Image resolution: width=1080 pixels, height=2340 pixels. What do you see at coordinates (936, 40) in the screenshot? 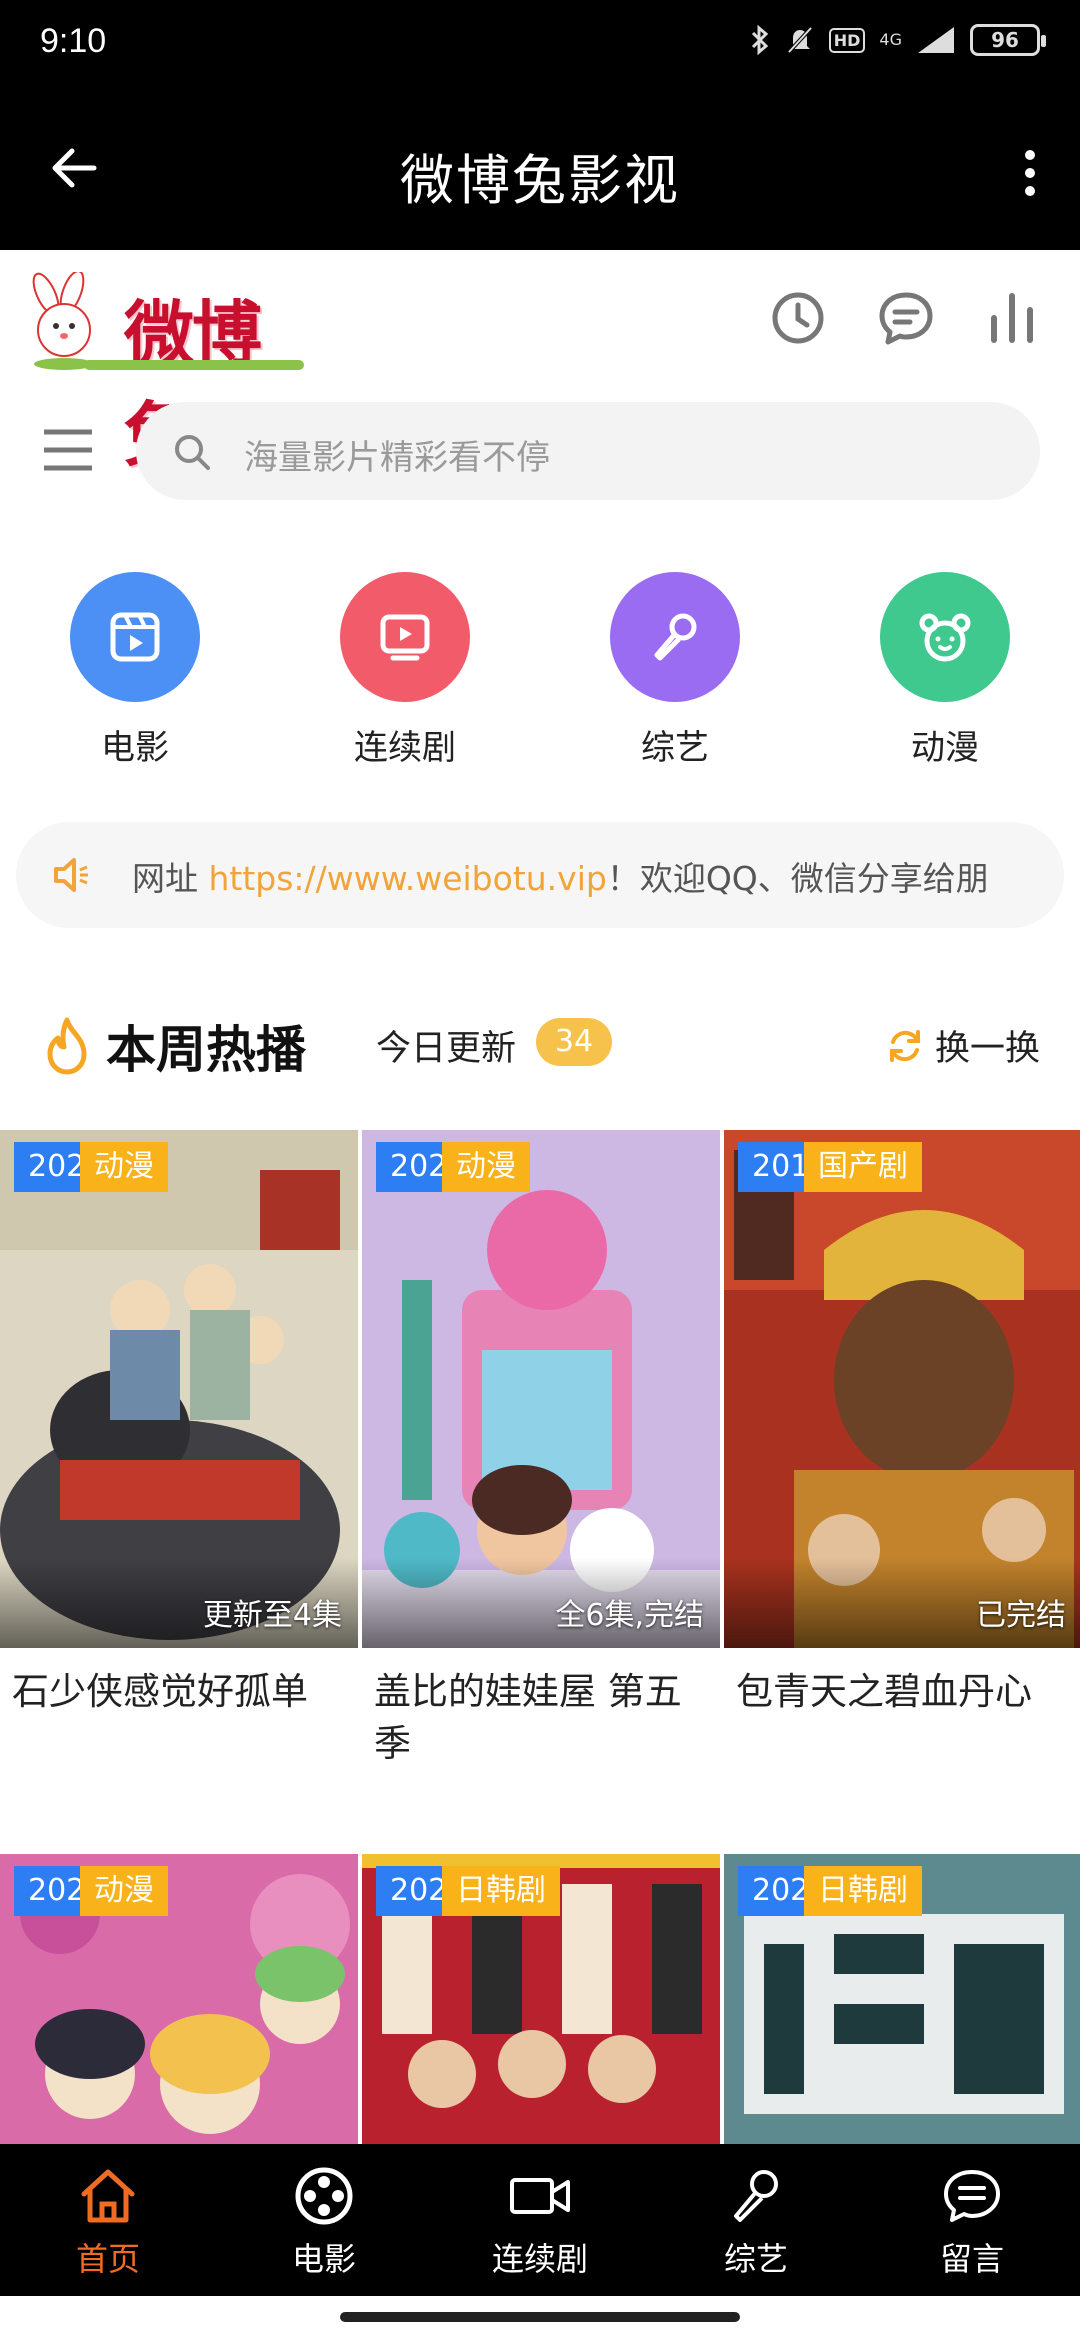
I see `signal-icon` at bounding box center [936, 40].